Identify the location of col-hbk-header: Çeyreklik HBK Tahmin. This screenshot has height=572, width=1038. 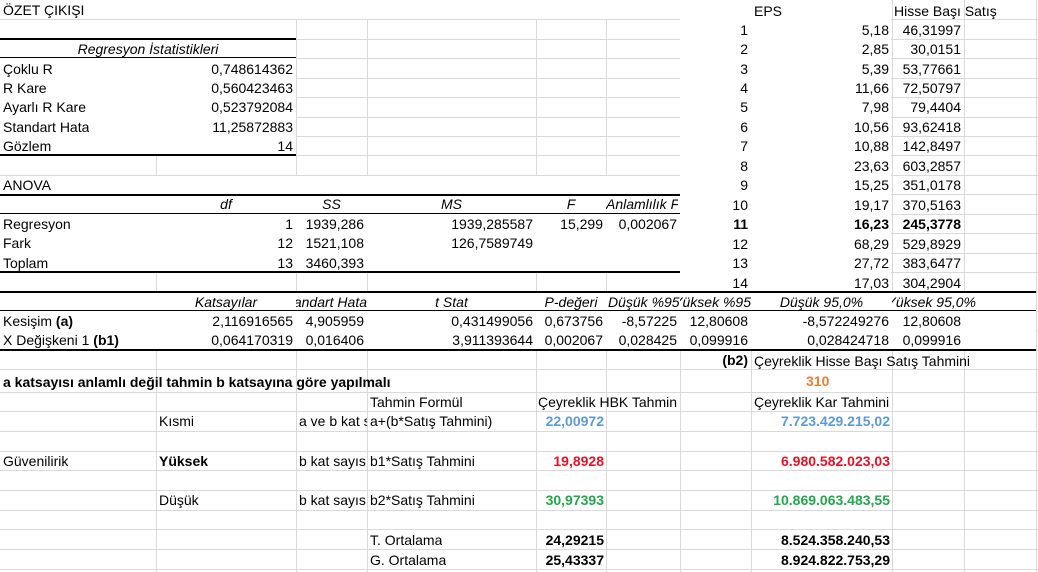
(608, 402).